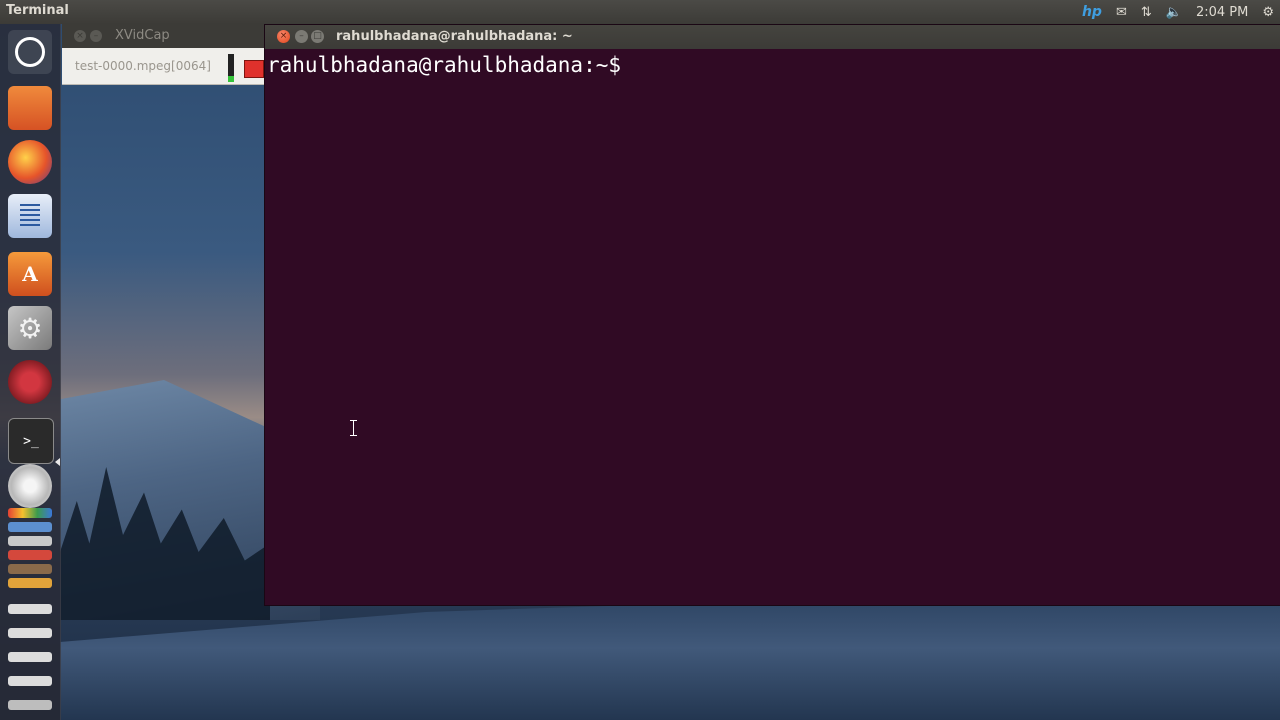 Image resolution: width=1280 pixels, height=720 pixels. I want to click on panel-indicators: hp ✉ ⇅ 🔈 2:04 PM ⚙, so click(1178, 12).